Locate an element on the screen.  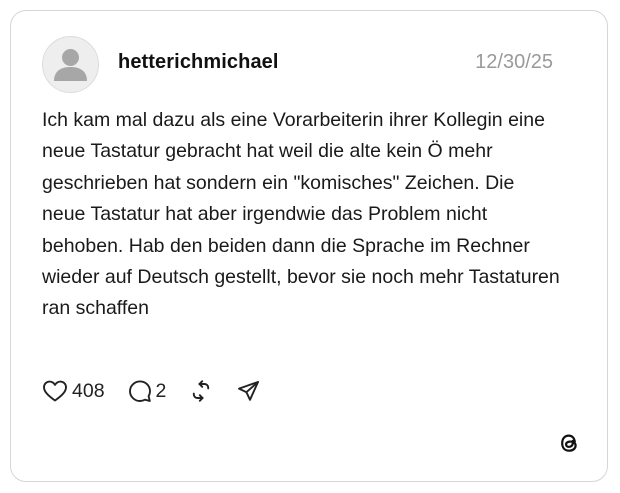
heart-icon is located at coordinates (55, 391).